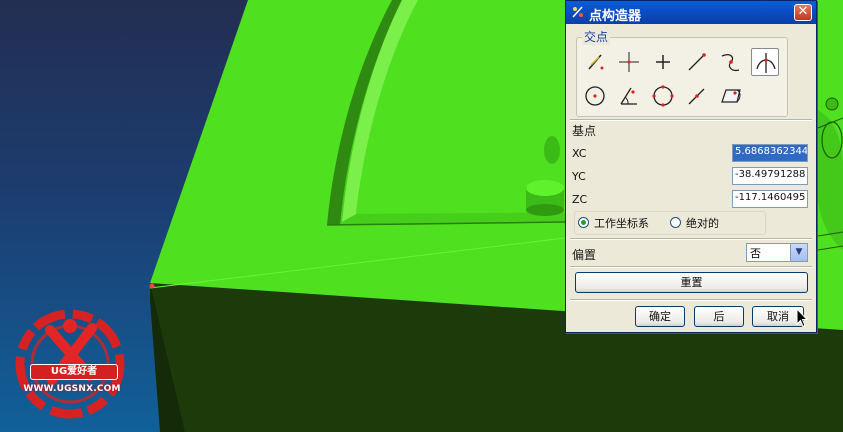  What do you see at coordinates (577, 12) in the screenshot?
I see `point-constructor-icon` at bounding box center [577, 12].